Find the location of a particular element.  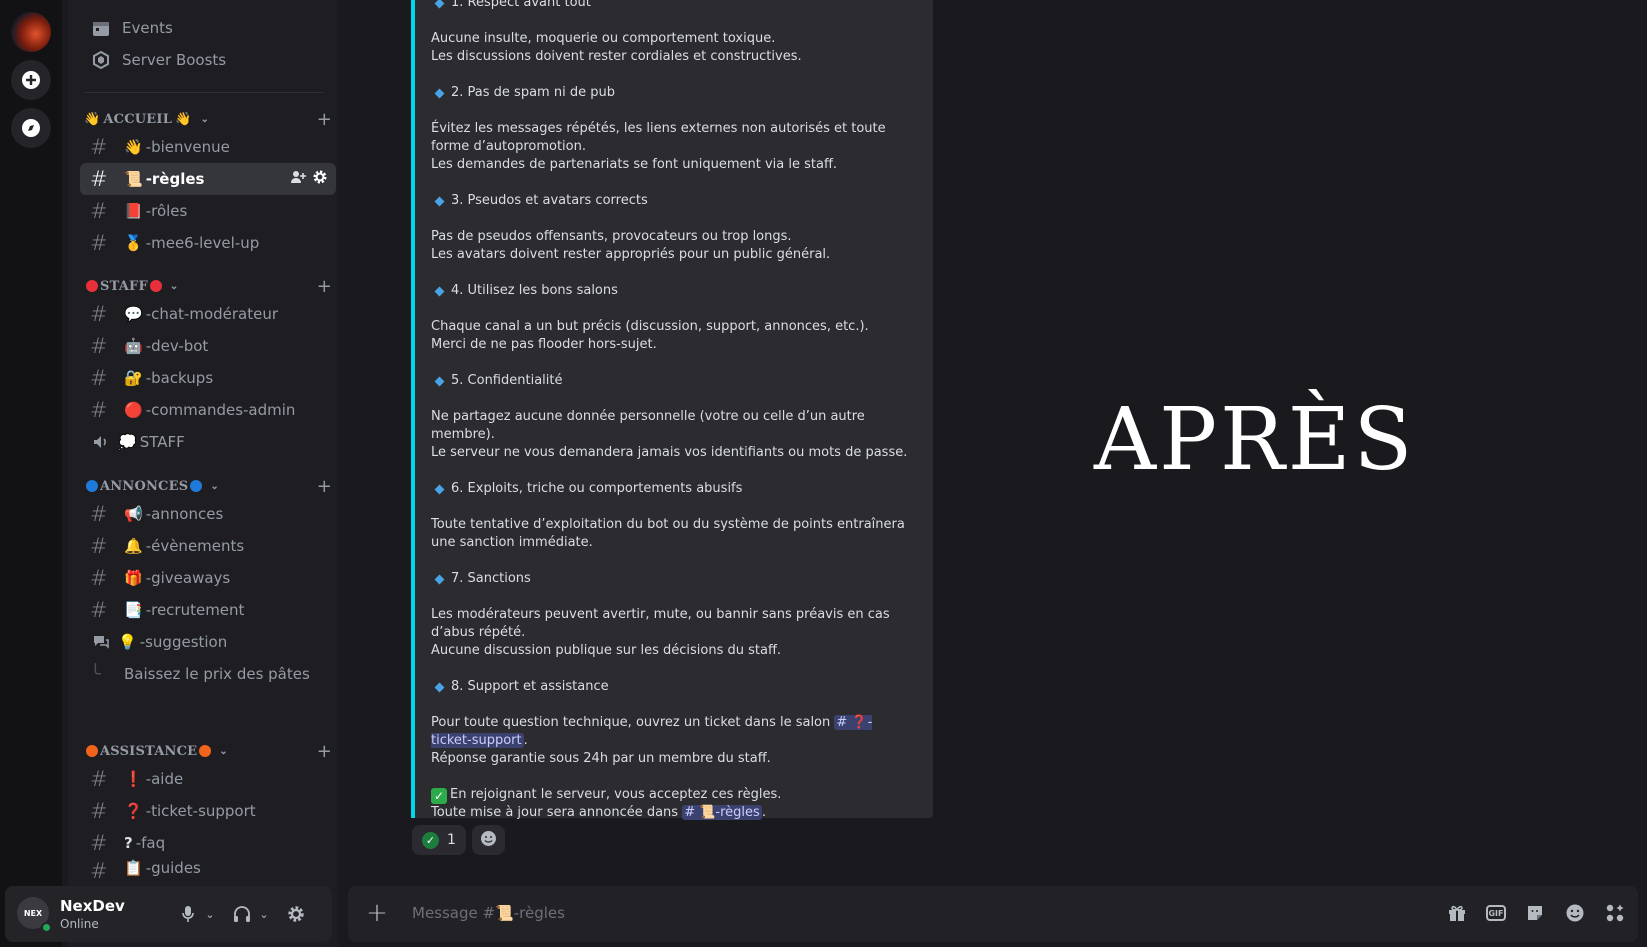

sidebar-item-guides: # 📋 -guides is located at coordinates (208, 870).